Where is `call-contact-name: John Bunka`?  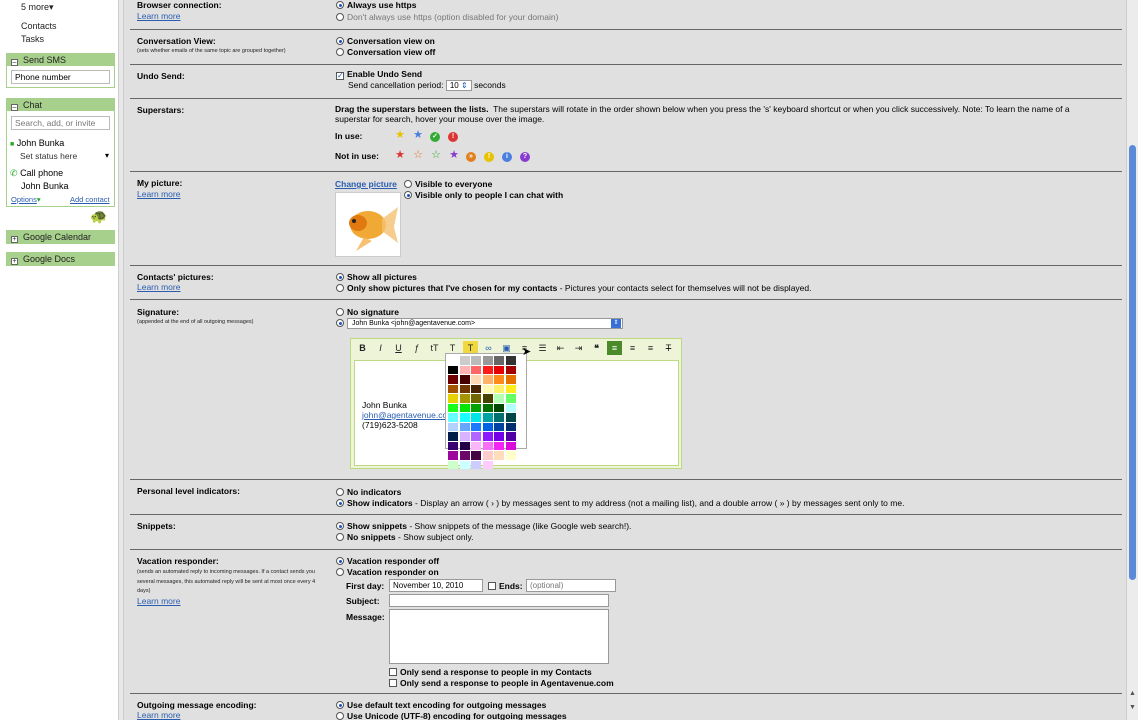 call-contact-name: John Bunka is located at coordinates (45, 186).